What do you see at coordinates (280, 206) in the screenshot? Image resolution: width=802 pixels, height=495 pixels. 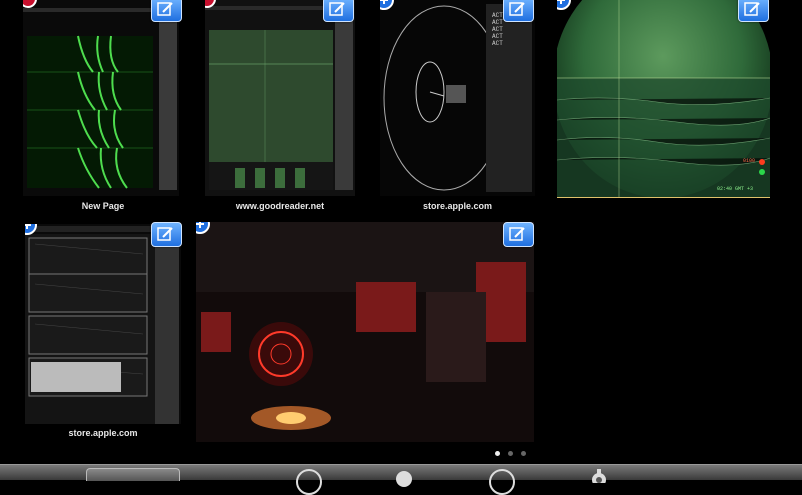 I see `tab-title: www.goodreader.net` at bounding box center [280, 206].